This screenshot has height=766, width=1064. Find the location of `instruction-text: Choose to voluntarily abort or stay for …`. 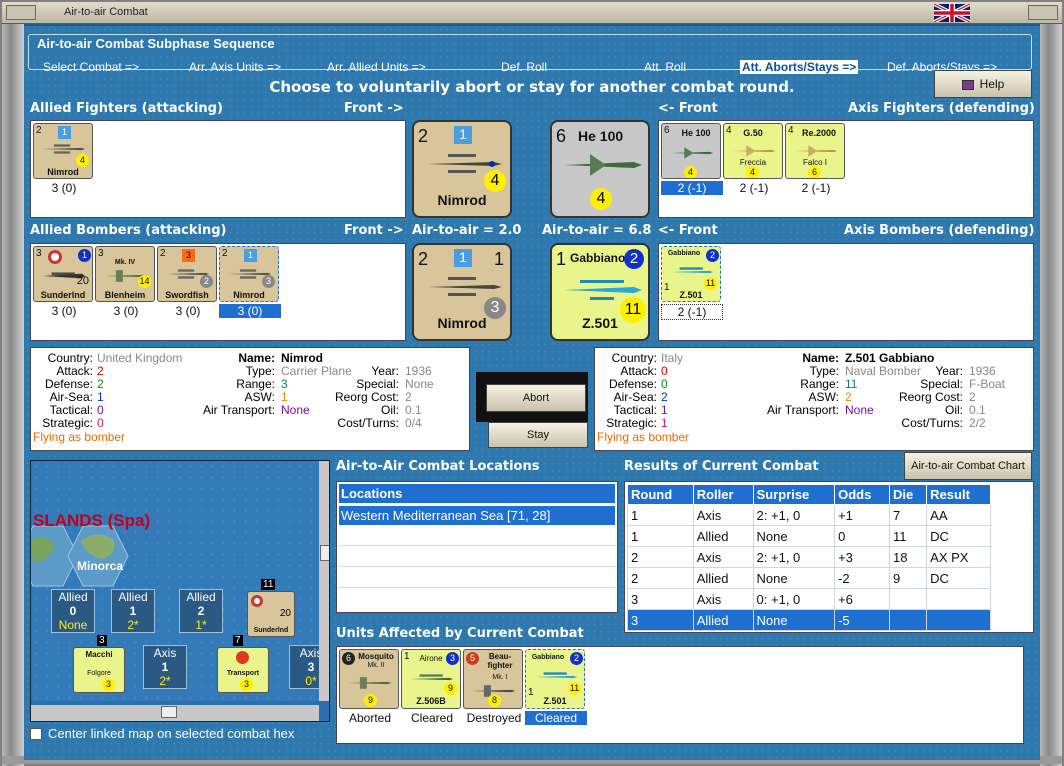

instruction-text: Choose to voluntarily abort or stay for … is located at coordinates (532, 87).